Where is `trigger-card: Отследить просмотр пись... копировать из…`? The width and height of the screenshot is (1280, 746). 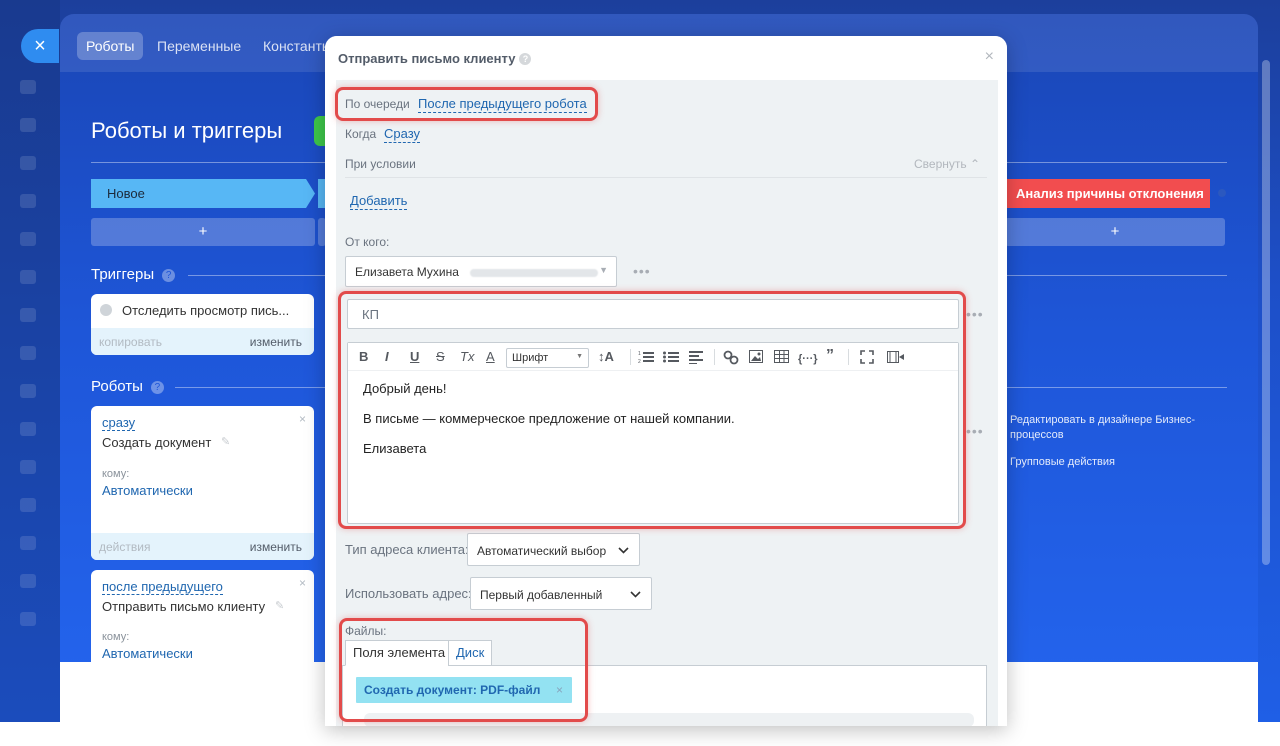
trigger-card: Отследить просмотр пись... копировать из… is located at coordinates (202, 324).